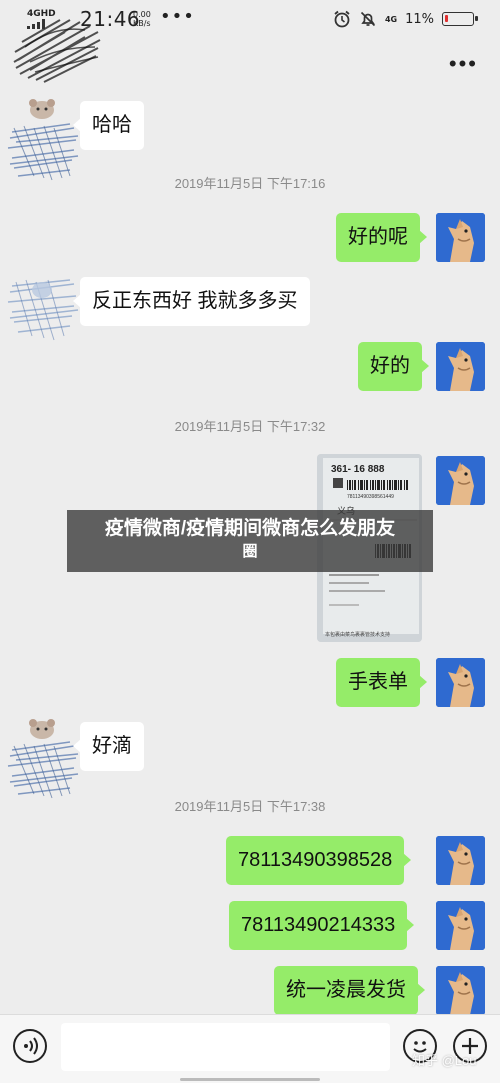  Describe the element at coordinates (419, 19) in the screenshot. I see `battery-percent: 11%` at that location.